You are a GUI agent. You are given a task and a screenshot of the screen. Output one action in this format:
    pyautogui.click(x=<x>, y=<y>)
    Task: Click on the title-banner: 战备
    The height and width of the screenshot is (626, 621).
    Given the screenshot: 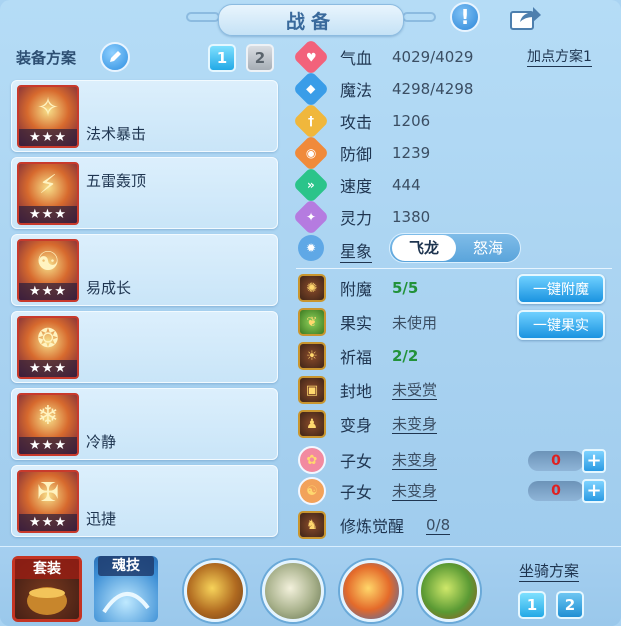 What is the action you would take?
    pyautogui.click(x=311, y=20)
    